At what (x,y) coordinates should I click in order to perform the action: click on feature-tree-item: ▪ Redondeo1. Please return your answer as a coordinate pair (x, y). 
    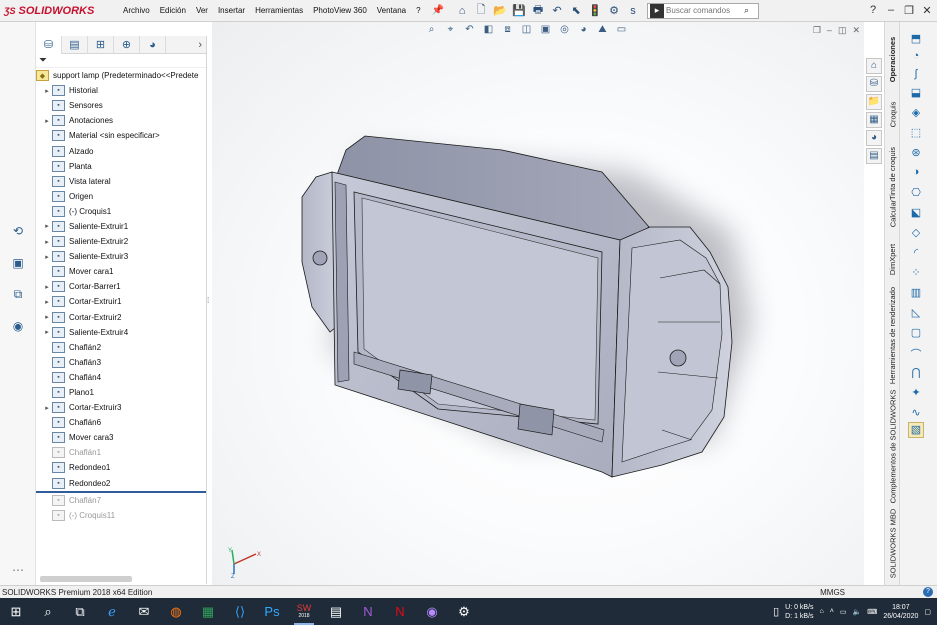
    Looking at the image, I should click on (121, 467).